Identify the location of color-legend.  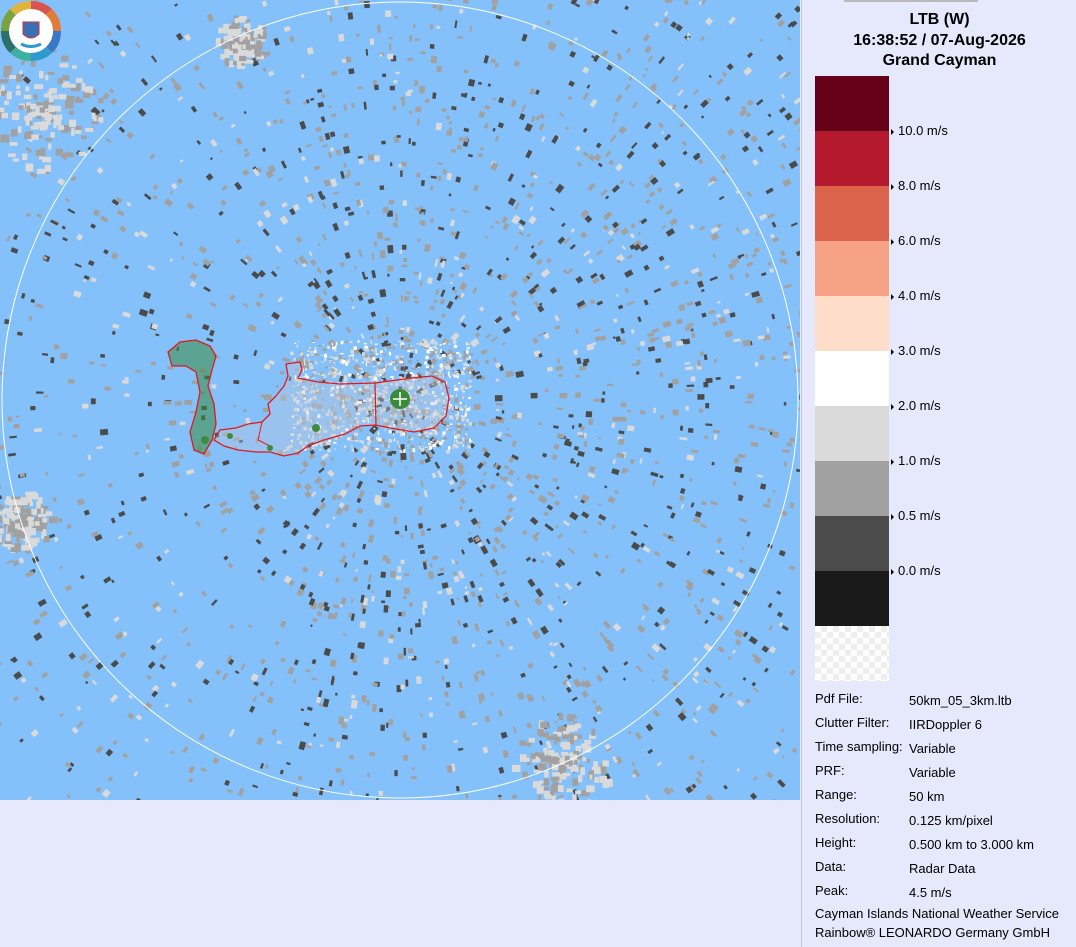
(852, 378).